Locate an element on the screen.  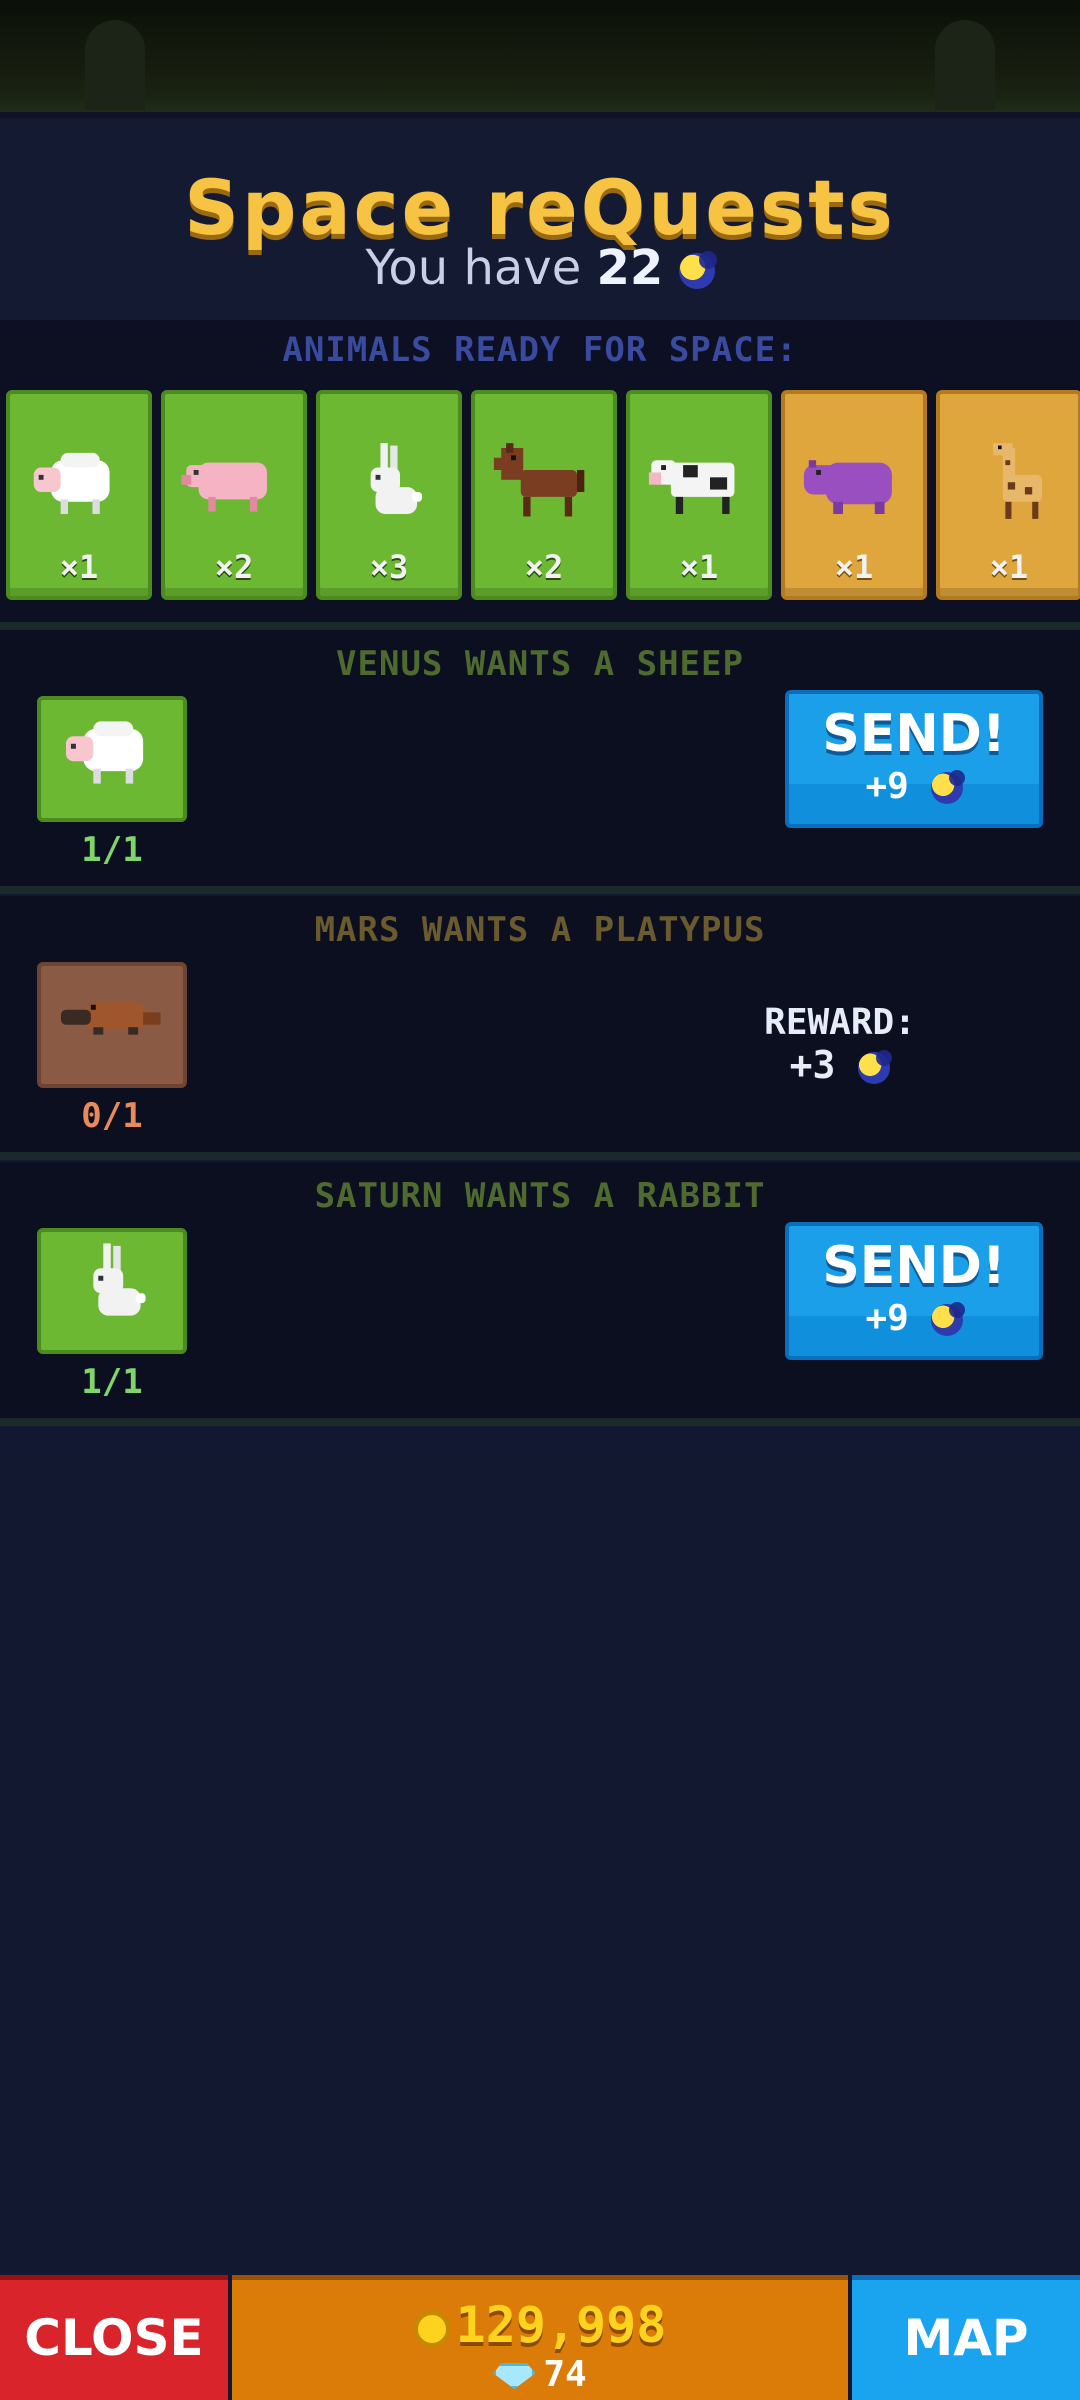
hippo-icon is located at coordinates (854, 483).